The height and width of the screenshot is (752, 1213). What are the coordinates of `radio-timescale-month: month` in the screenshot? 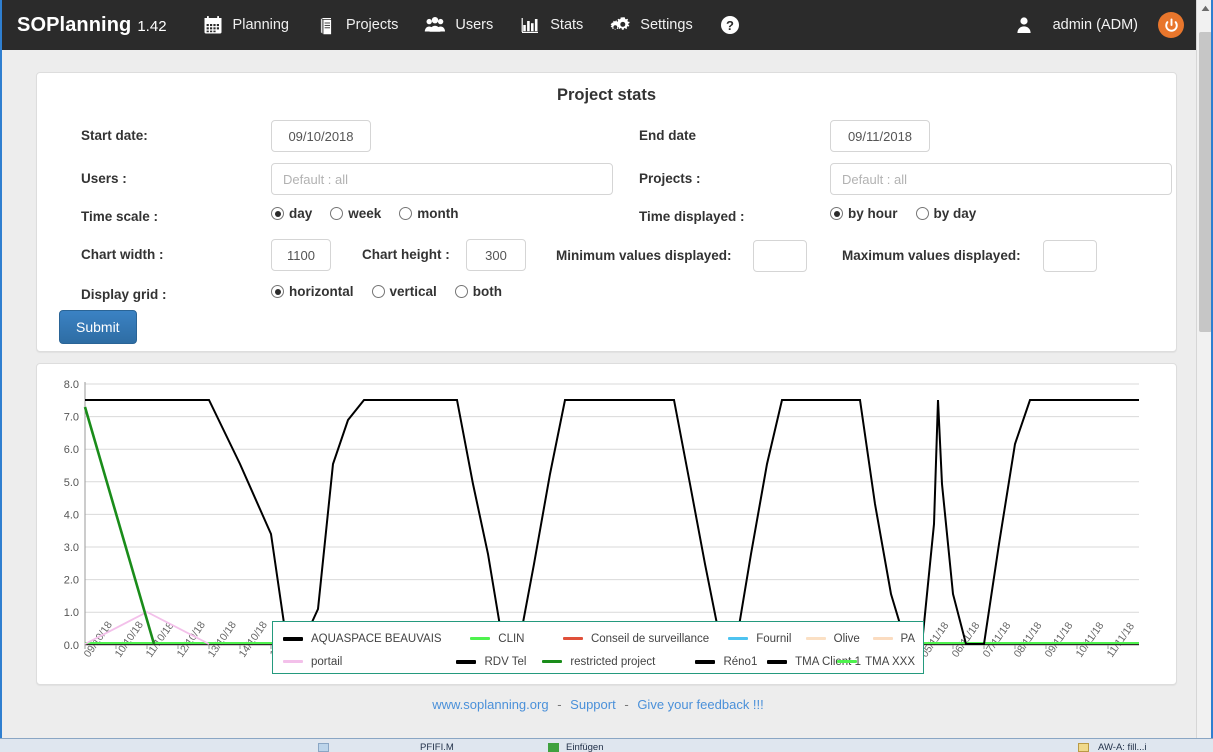 It's located at (429, 213).